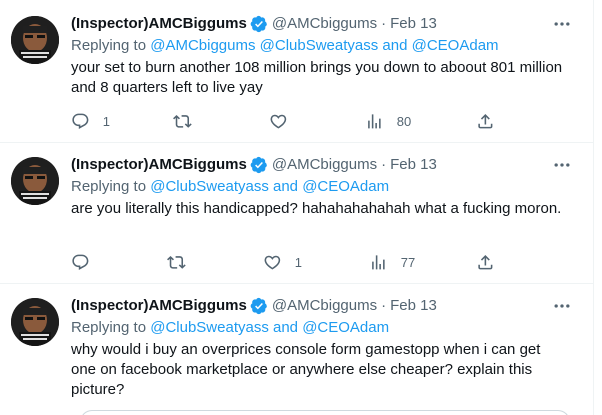 Image resolution: width=602 pixels, height=415 pixels. I want to click on action-bar: 1 77, so click(286, 262).